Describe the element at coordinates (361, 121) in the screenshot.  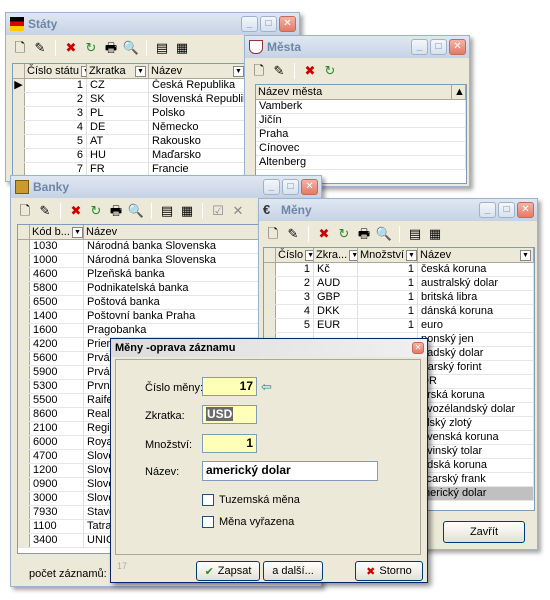
I see `table-row: Jičín` at that location.